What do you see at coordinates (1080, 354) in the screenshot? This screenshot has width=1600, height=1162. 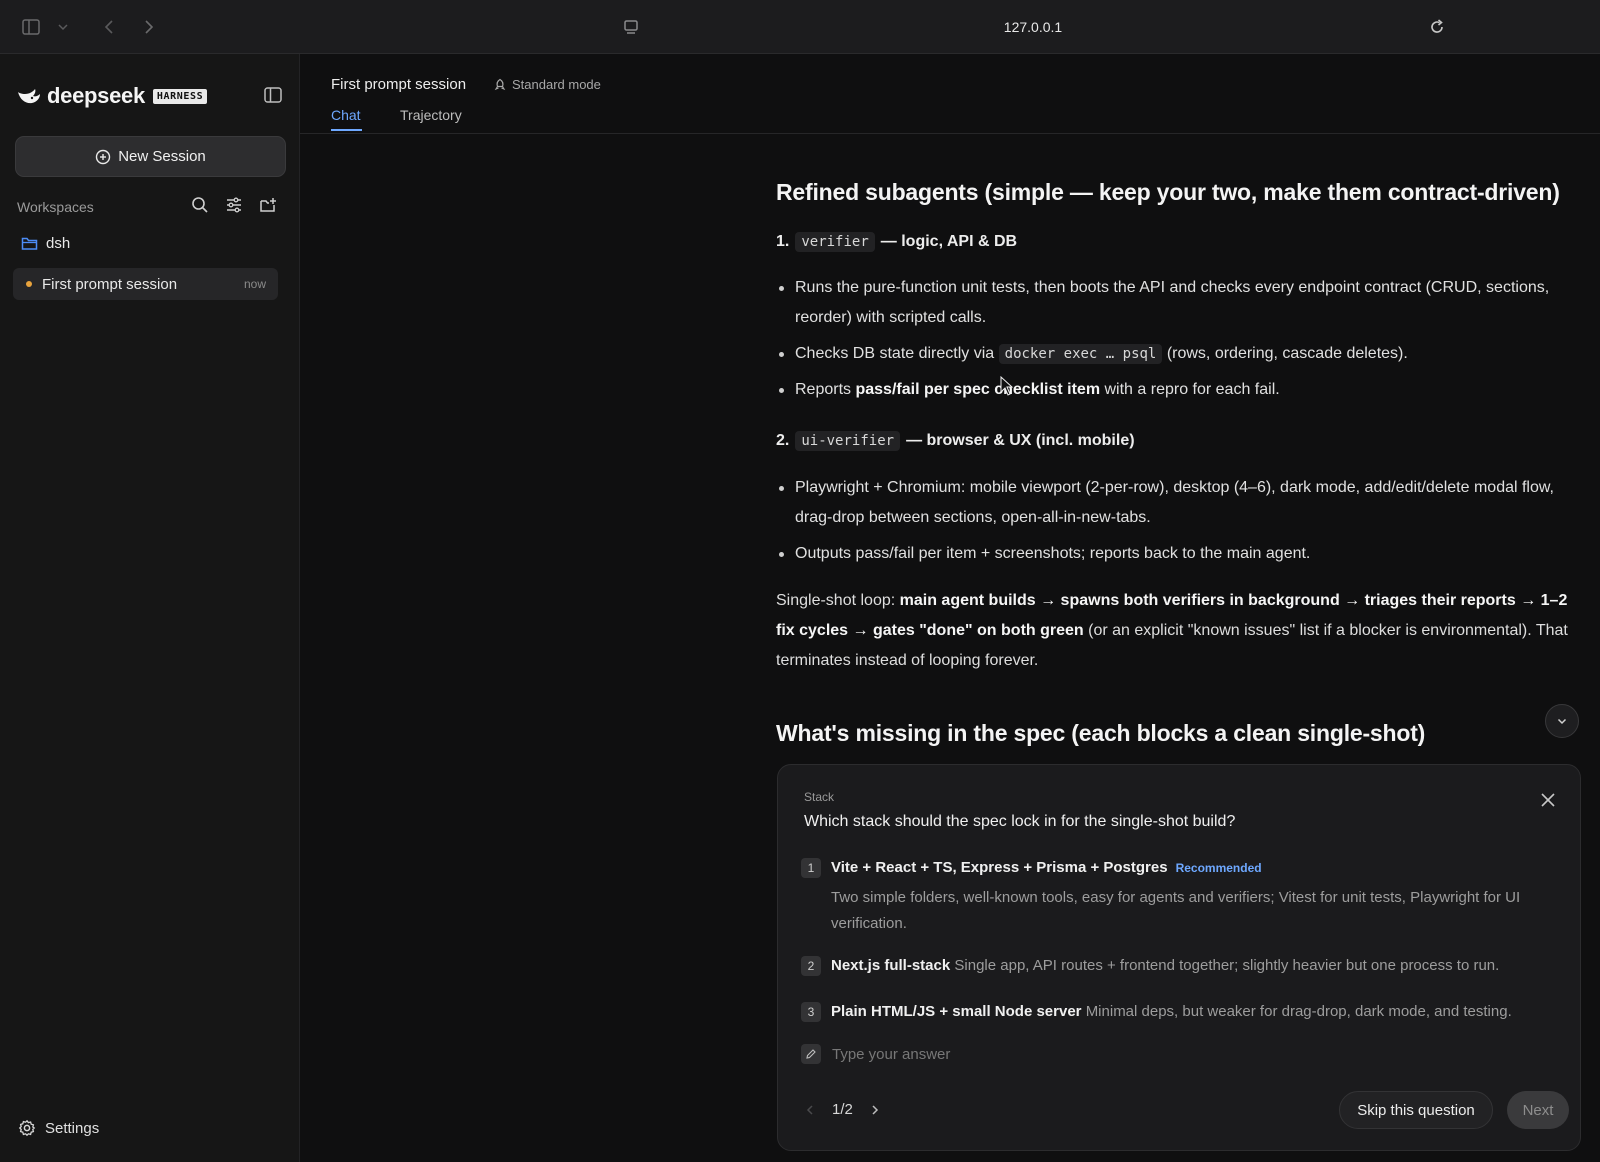 I see `inline-code: docker exec … psql` at bounding box center [1080, 354].